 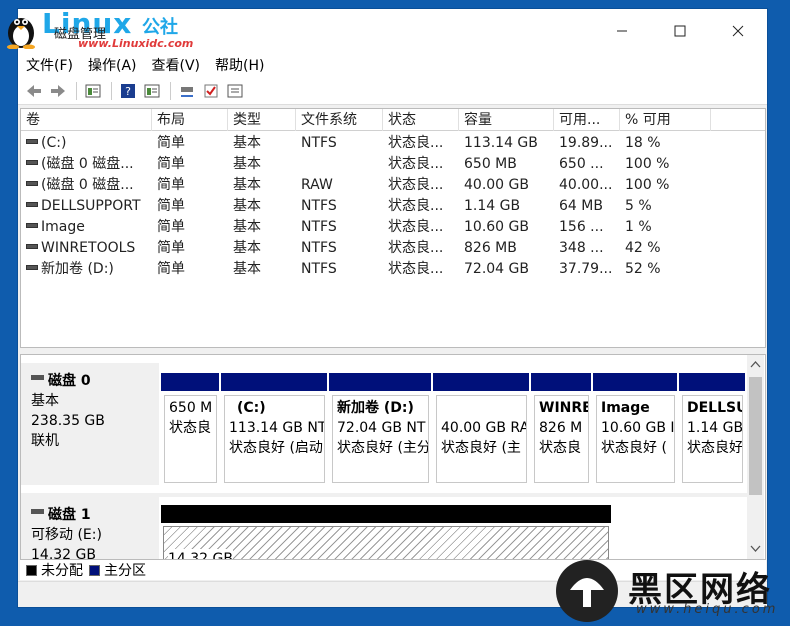 I want to click on mushroom-logo, so click(x=587, y=591).